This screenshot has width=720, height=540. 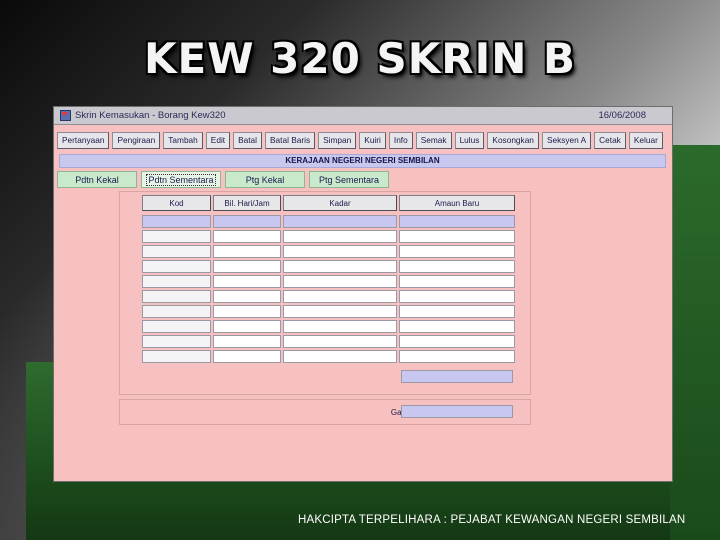 What do you see at coordinates (183, 140) in the screenshot?
I see `tambah-button: Tambah` at bounding box center [183, 140].